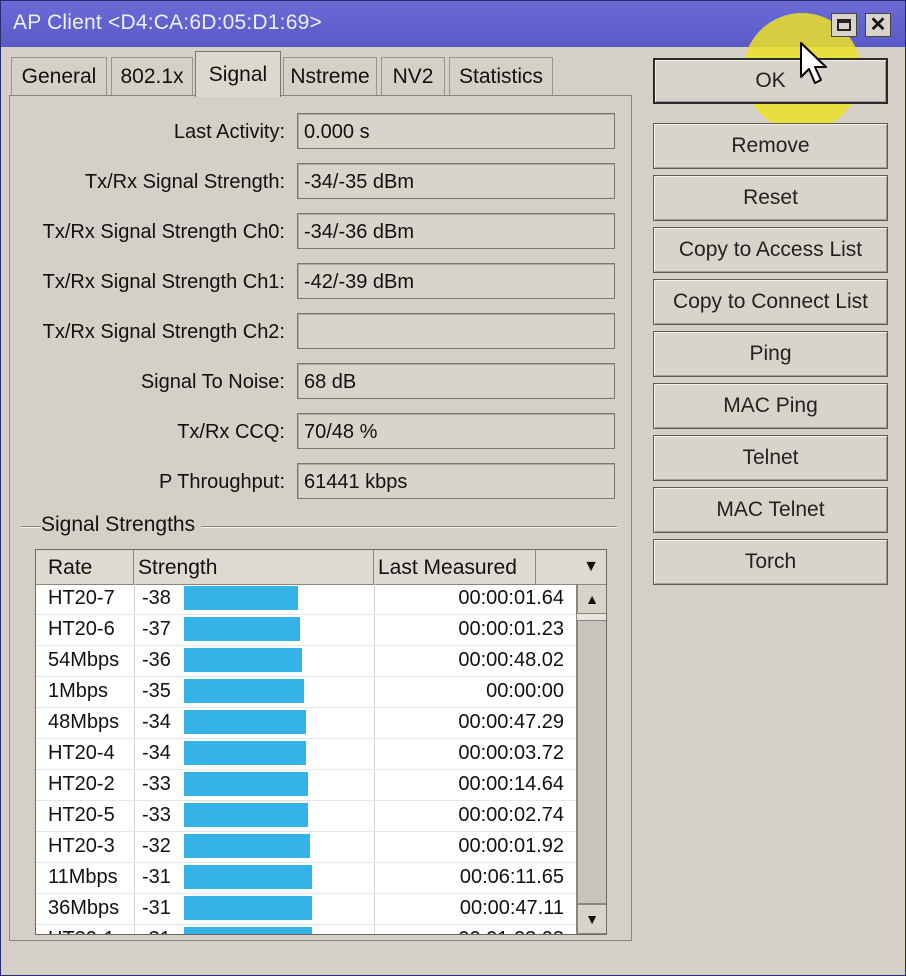 The image size is (906, 976). What do you see at coordinates (456, 381) in the screenshot?
I see `signal-to-noise-value: 68 dB` at bounding box center [456, 381].